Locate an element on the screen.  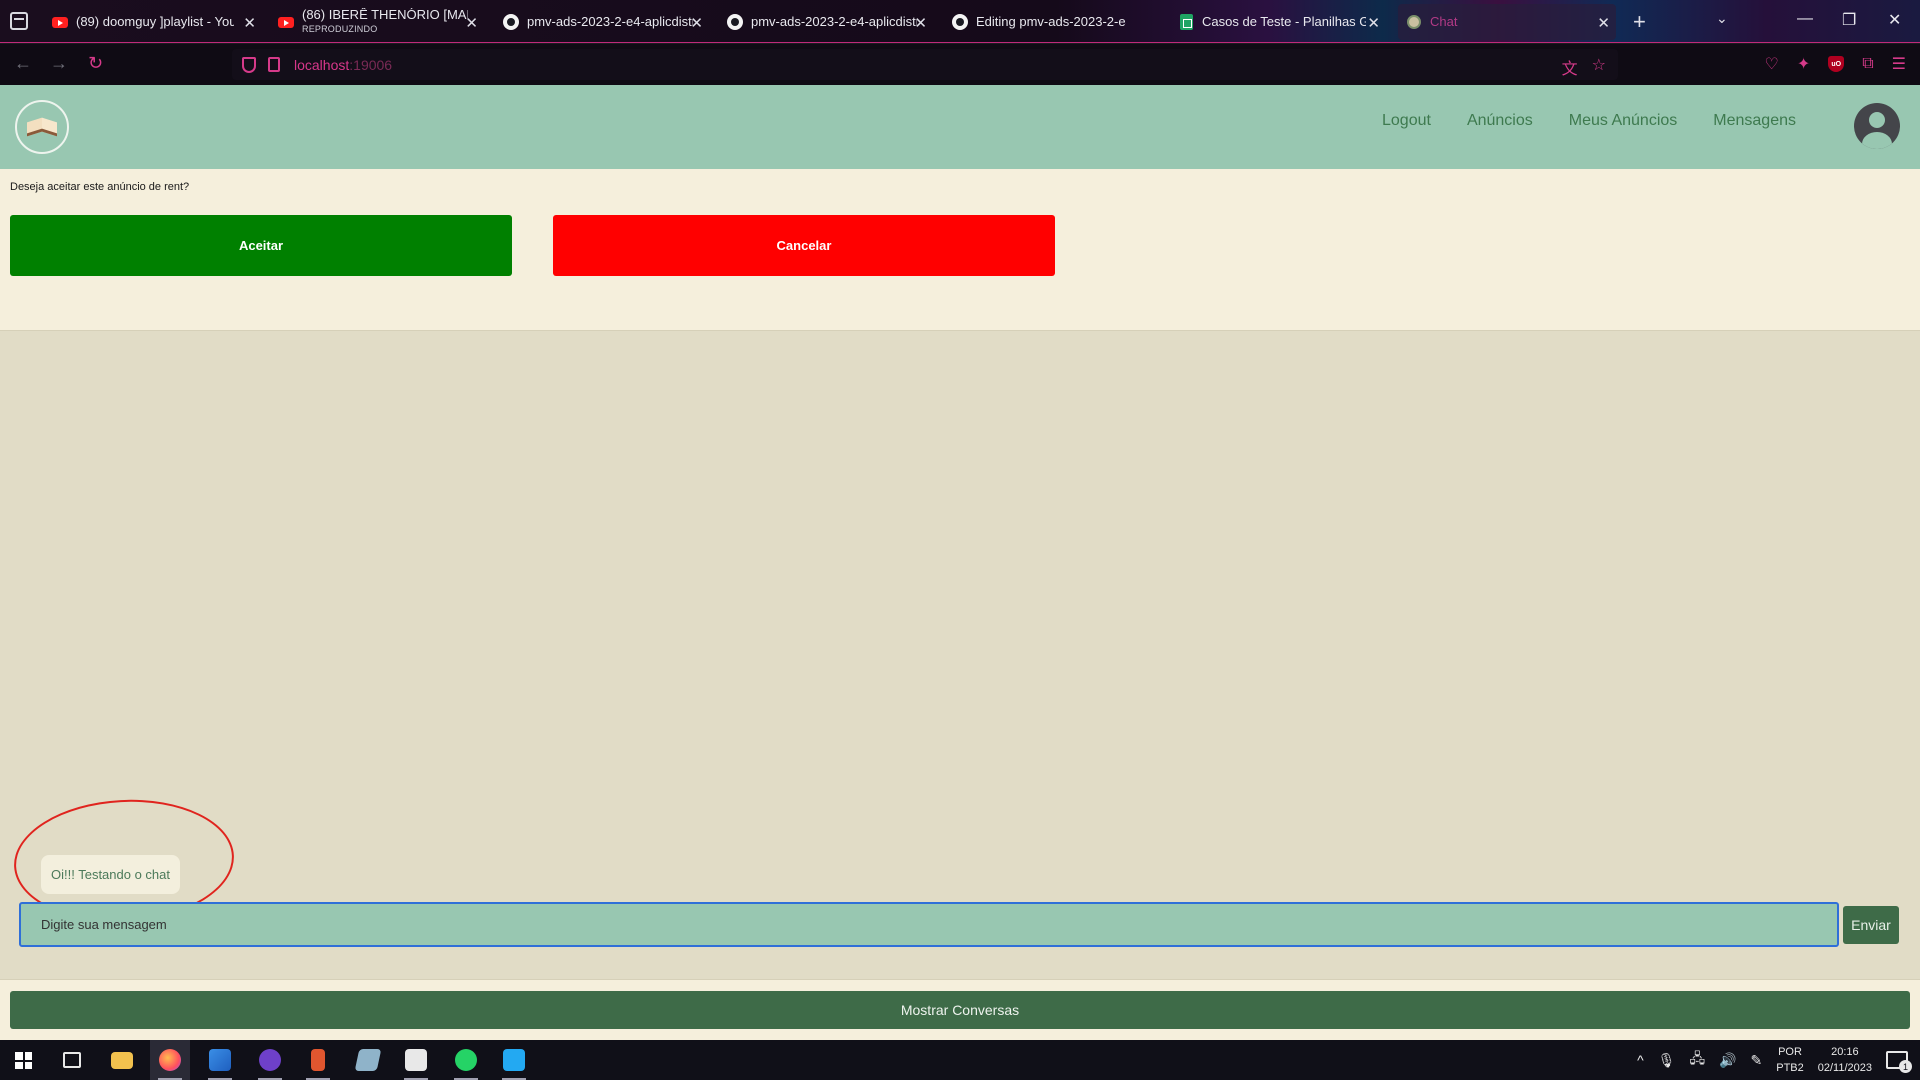
sheets-icon is located at coordinates (1186, 22).